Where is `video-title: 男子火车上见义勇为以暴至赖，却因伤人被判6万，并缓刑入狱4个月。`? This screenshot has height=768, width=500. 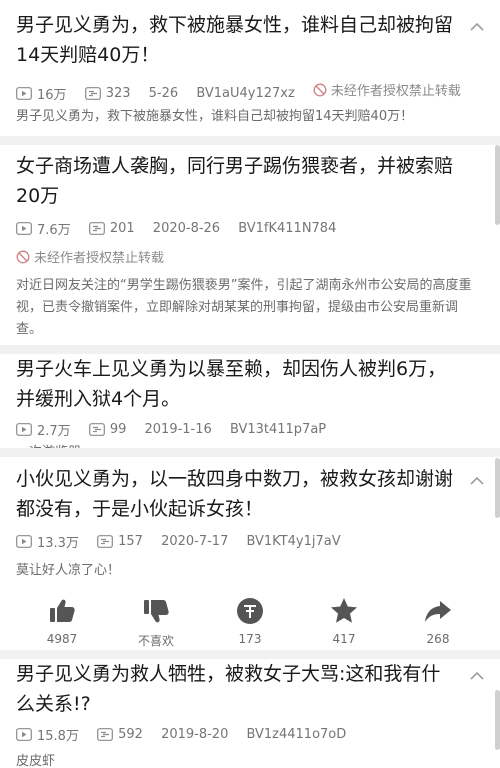
video-title: 男子火车上见义勇为以暴至赖，却因伤人被判6万，并缓刑入狱4个月。 is located at coordinates (236, 384).